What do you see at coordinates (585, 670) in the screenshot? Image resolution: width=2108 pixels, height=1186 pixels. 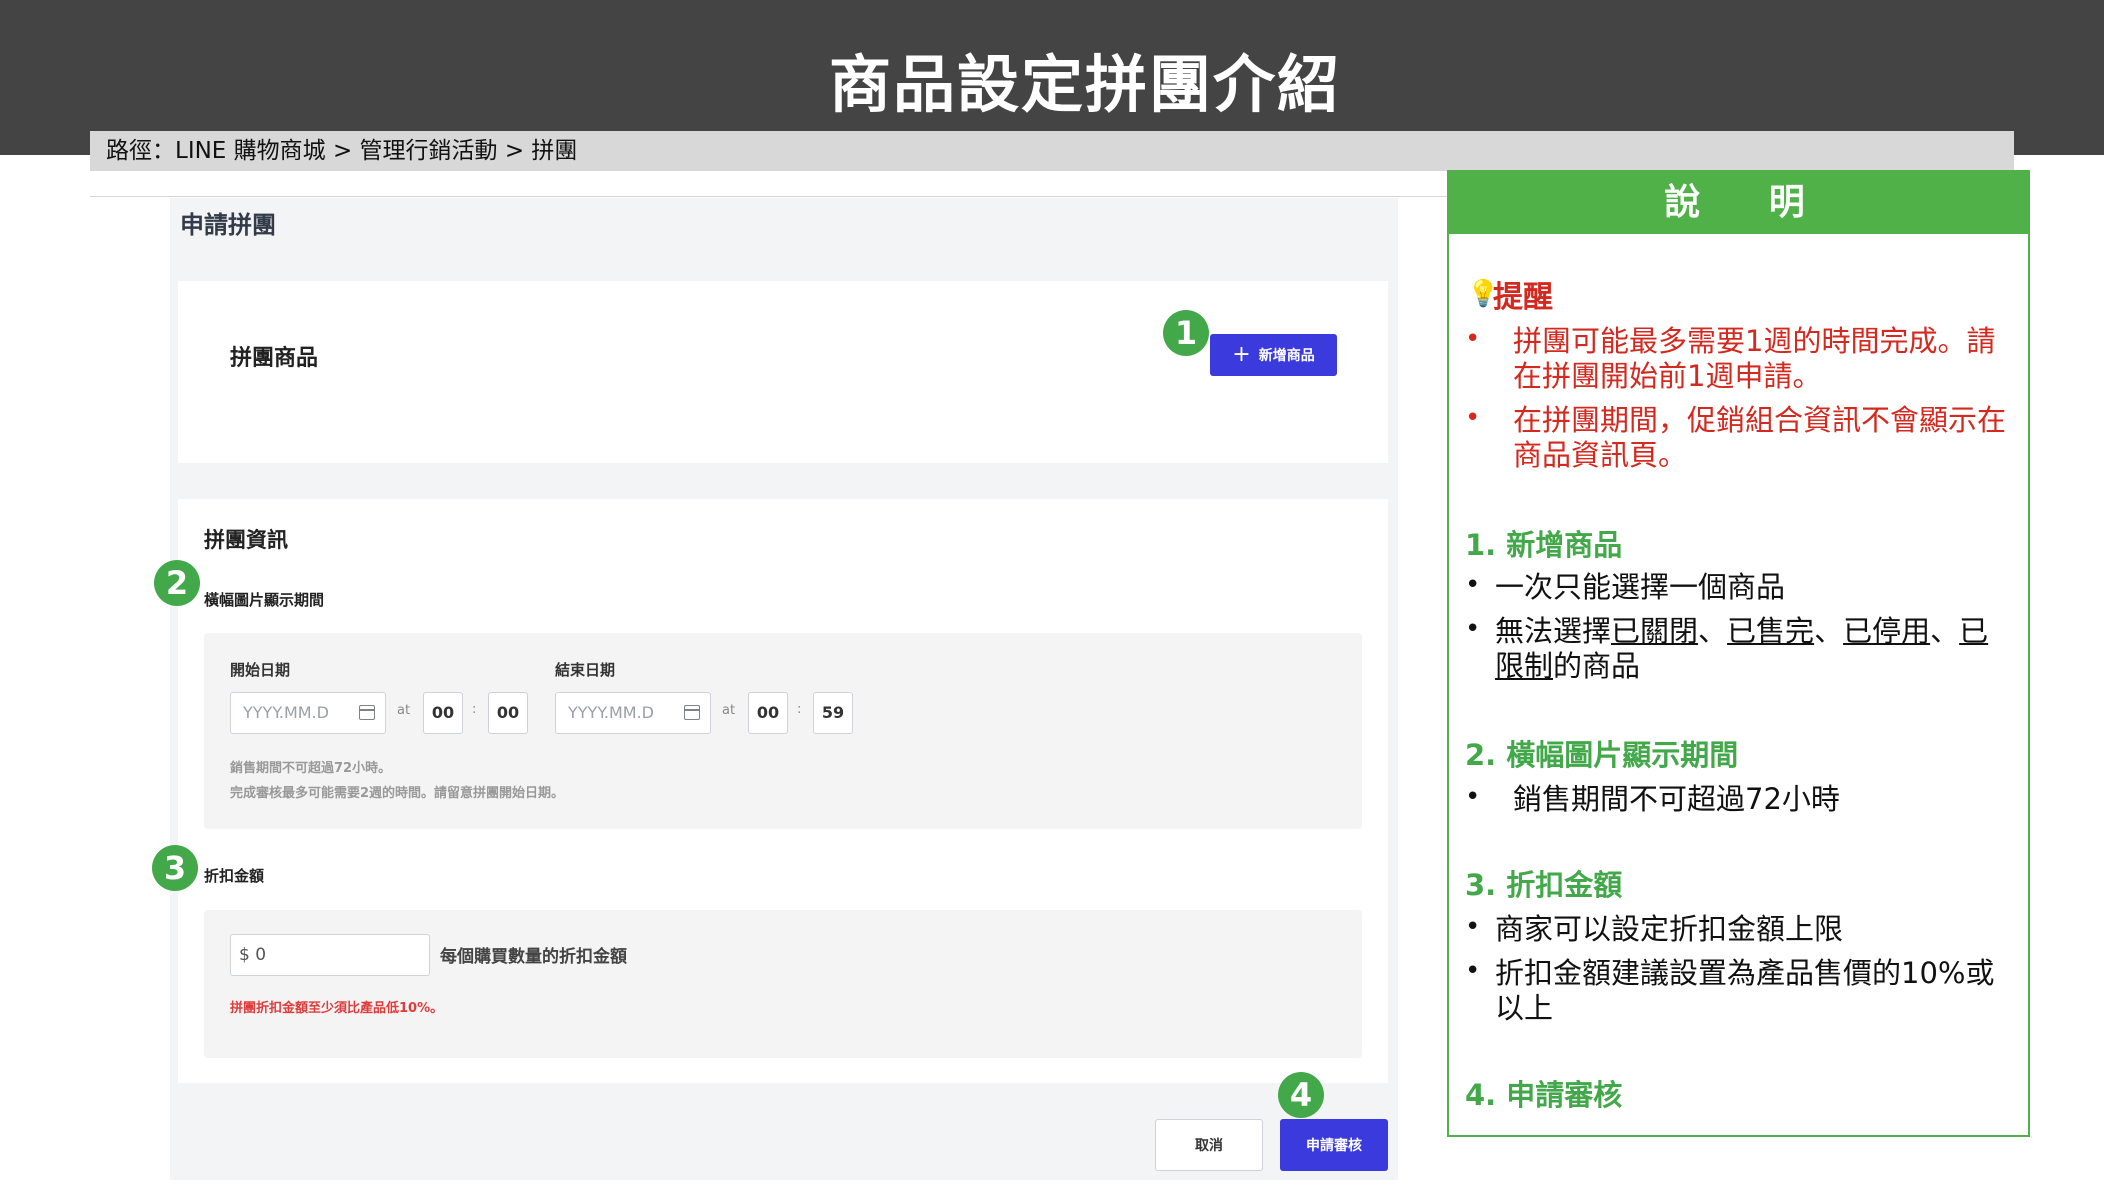 I see `end-date-label: 結束日期` at bounding box center [585, 670].